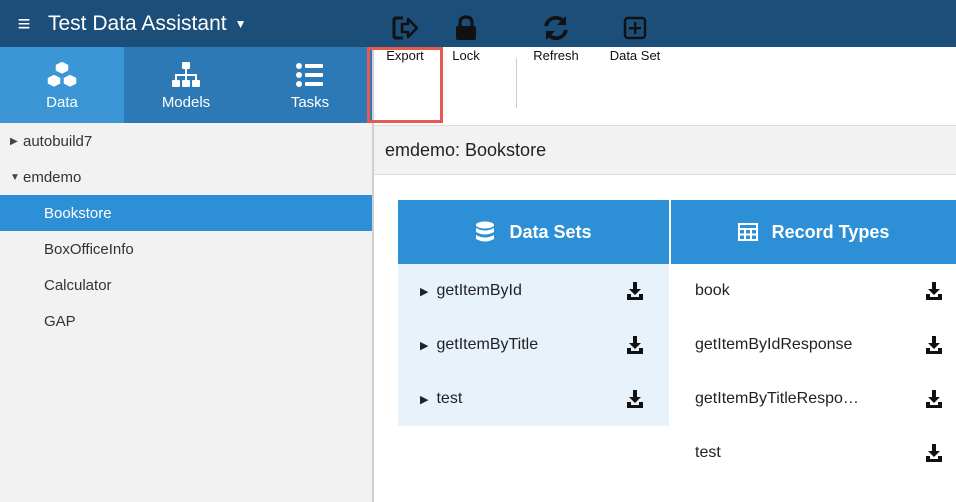 The image size is (956, 502). Describe the element at coordinates (466, 55) in the screenshot. I see `lock-label: Lock` at that location.